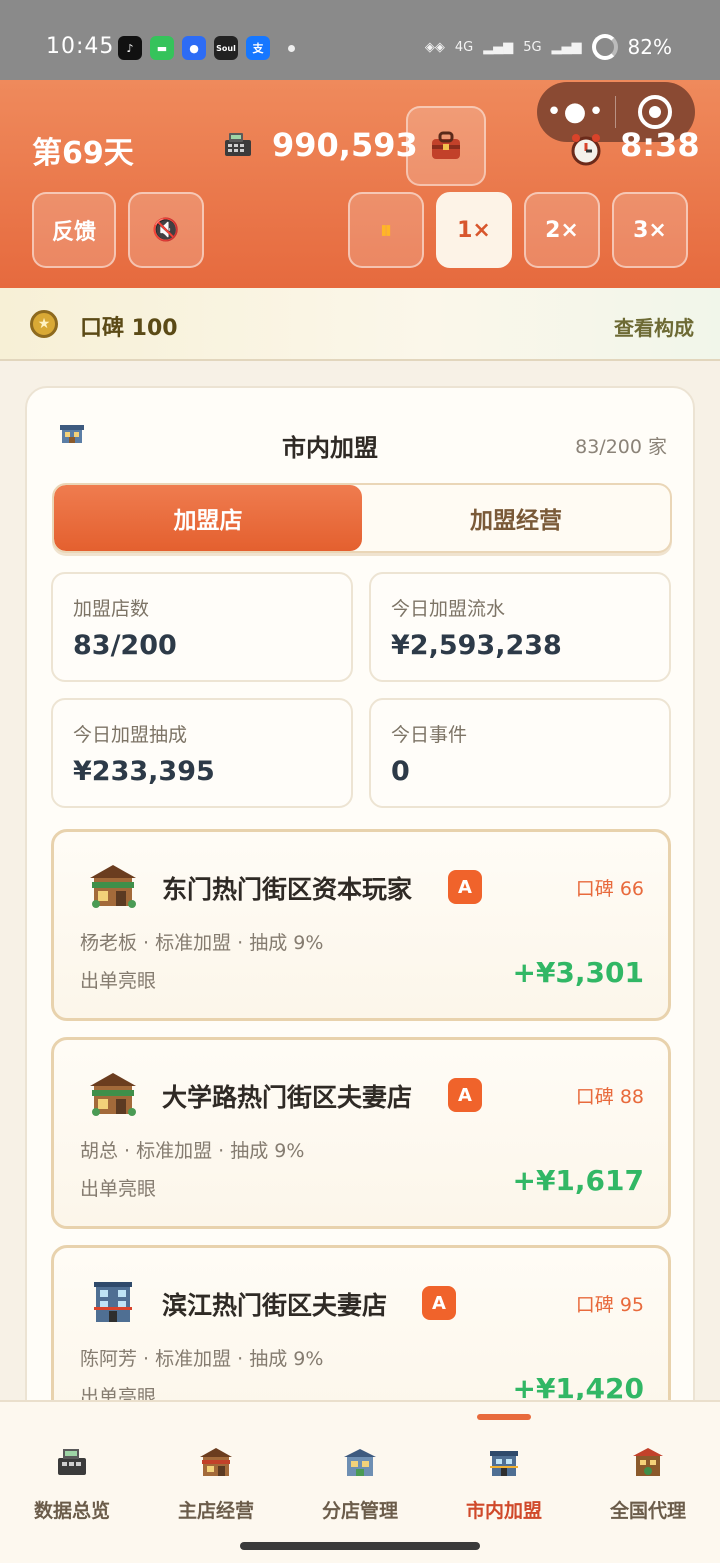  I want to click on game-clock: 8:38, so click(660, 145).